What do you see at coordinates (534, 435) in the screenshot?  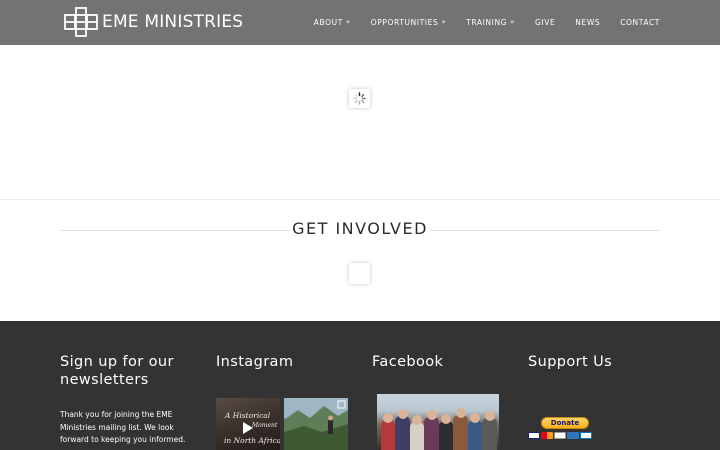 I see `visa-card-icon` at bounding box center [534, 435].